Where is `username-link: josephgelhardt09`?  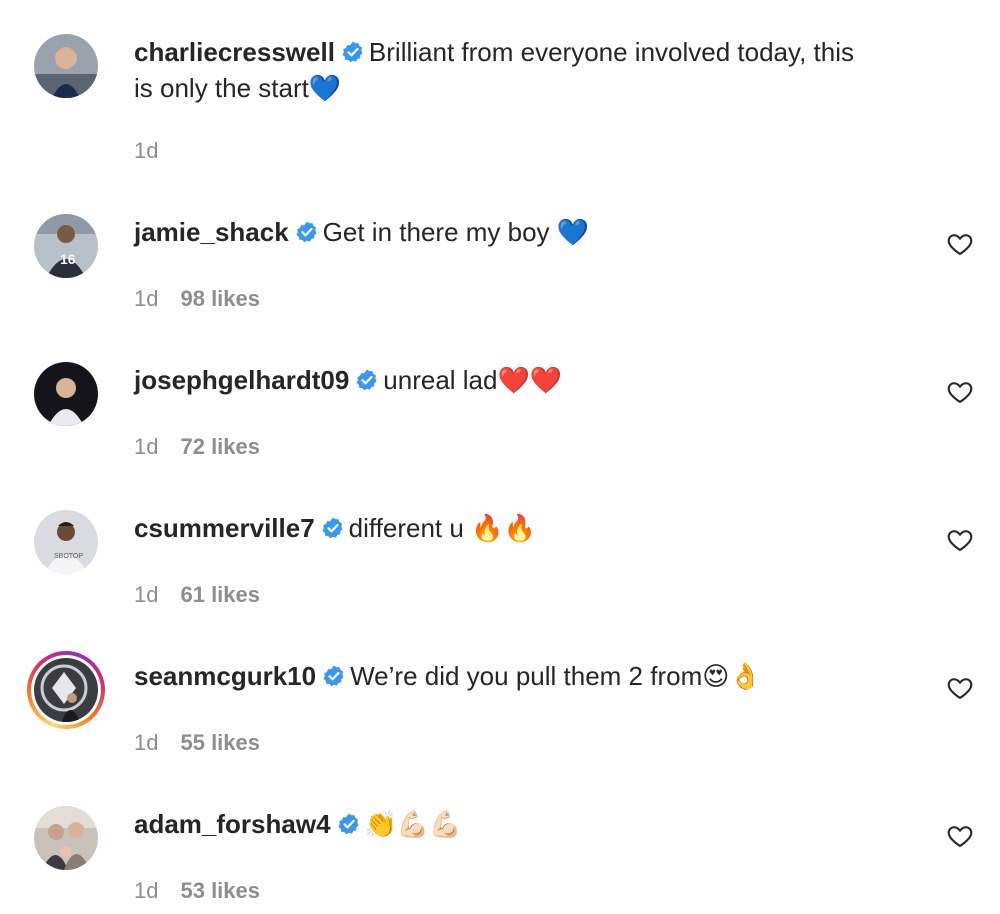 username-link: josephgelhardt09 is located at coordinates (241, 380).